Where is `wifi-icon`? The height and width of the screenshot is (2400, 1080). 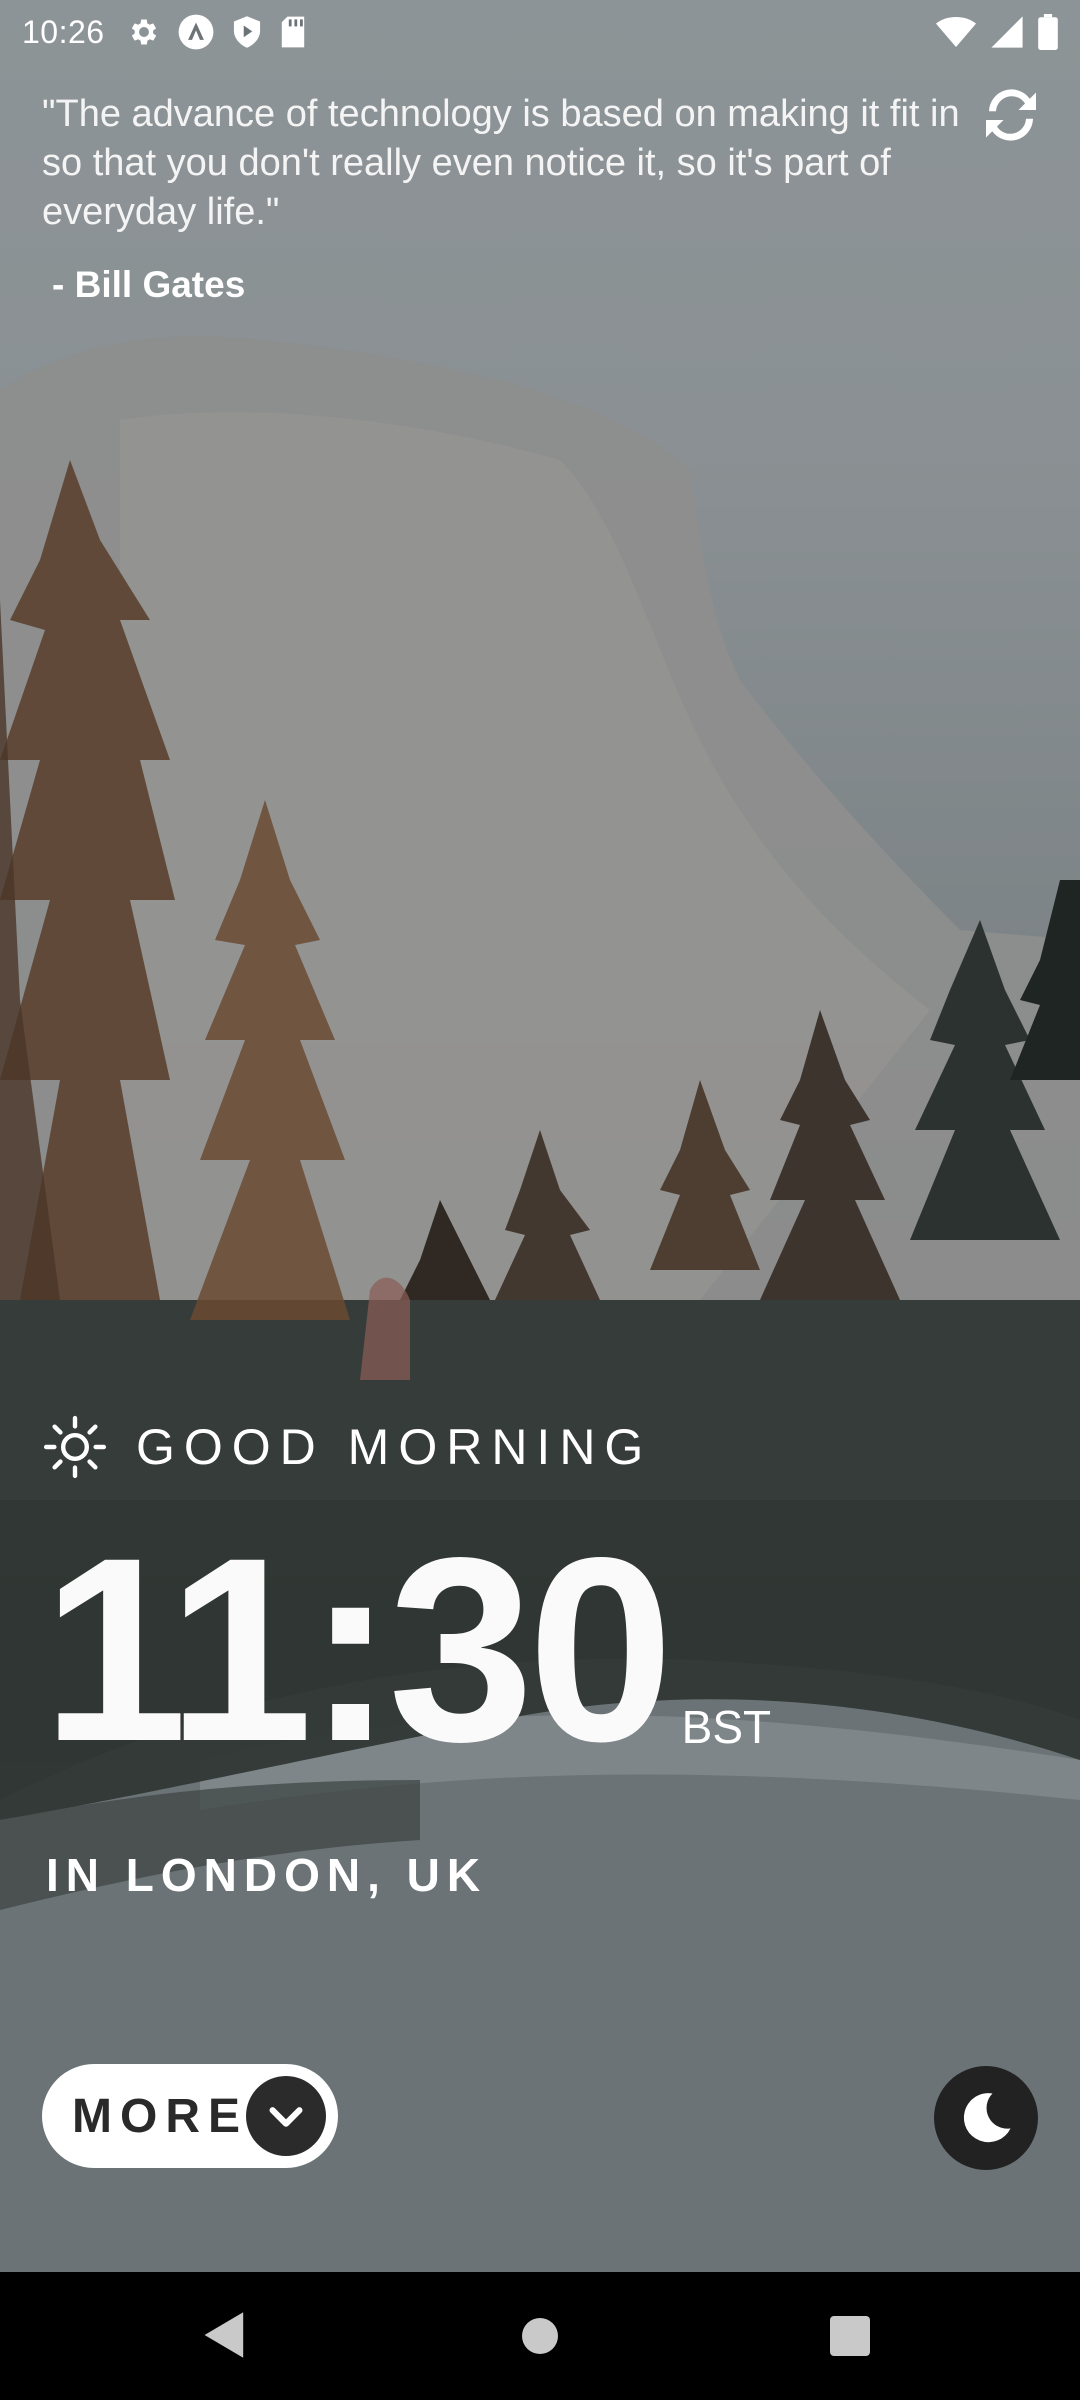 wifi-icon is located at coordinates (956, 32).